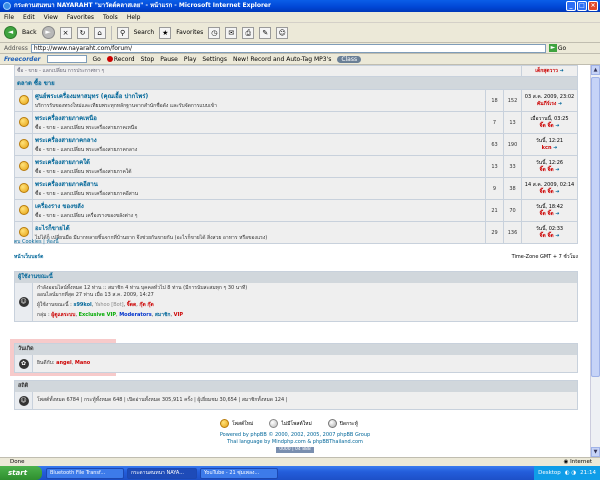  Describe the element at coordinates (282, 59) in the screenshot. I see `new-record-link: New! Record and Auto-Tag MP3's` at that location.